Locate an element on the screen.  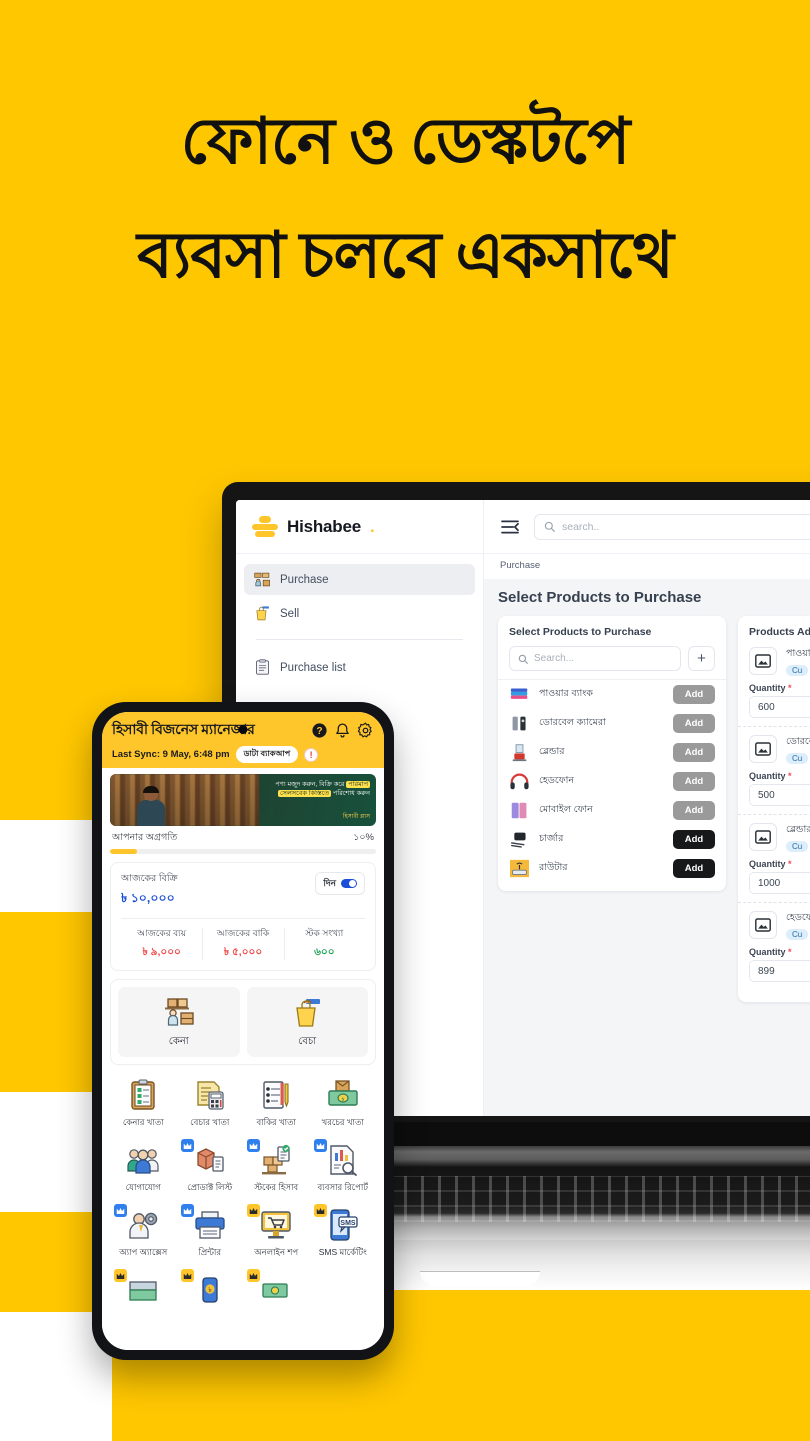
progress-label: আপনার অগ্রগতি is located at coordinates (145, 837).